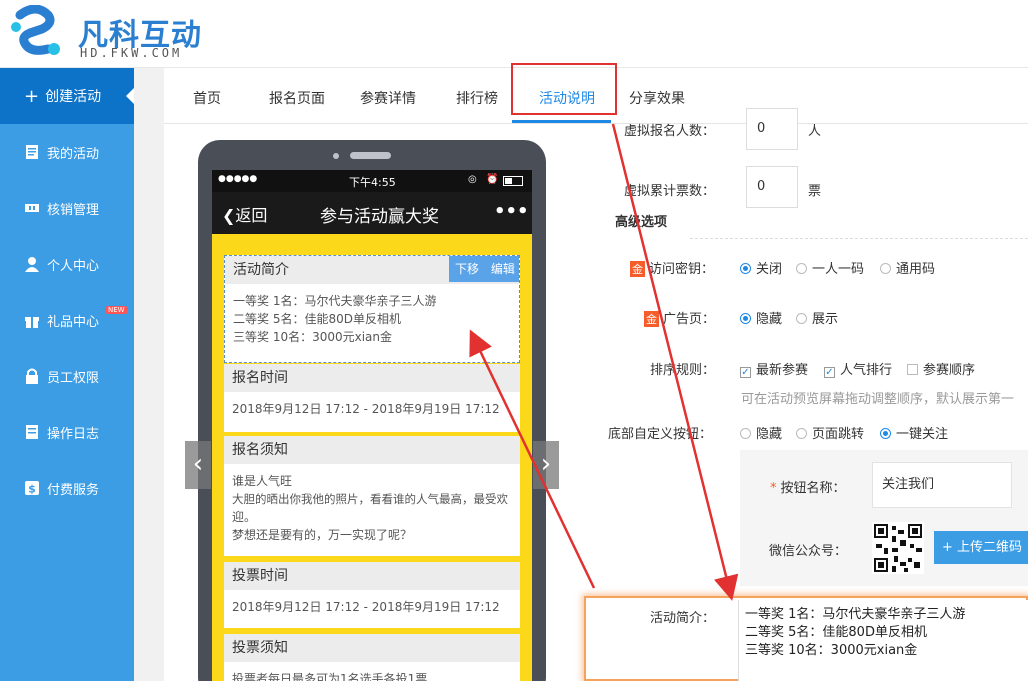  I want to click on dollar-icon: $, so click(32, 488).